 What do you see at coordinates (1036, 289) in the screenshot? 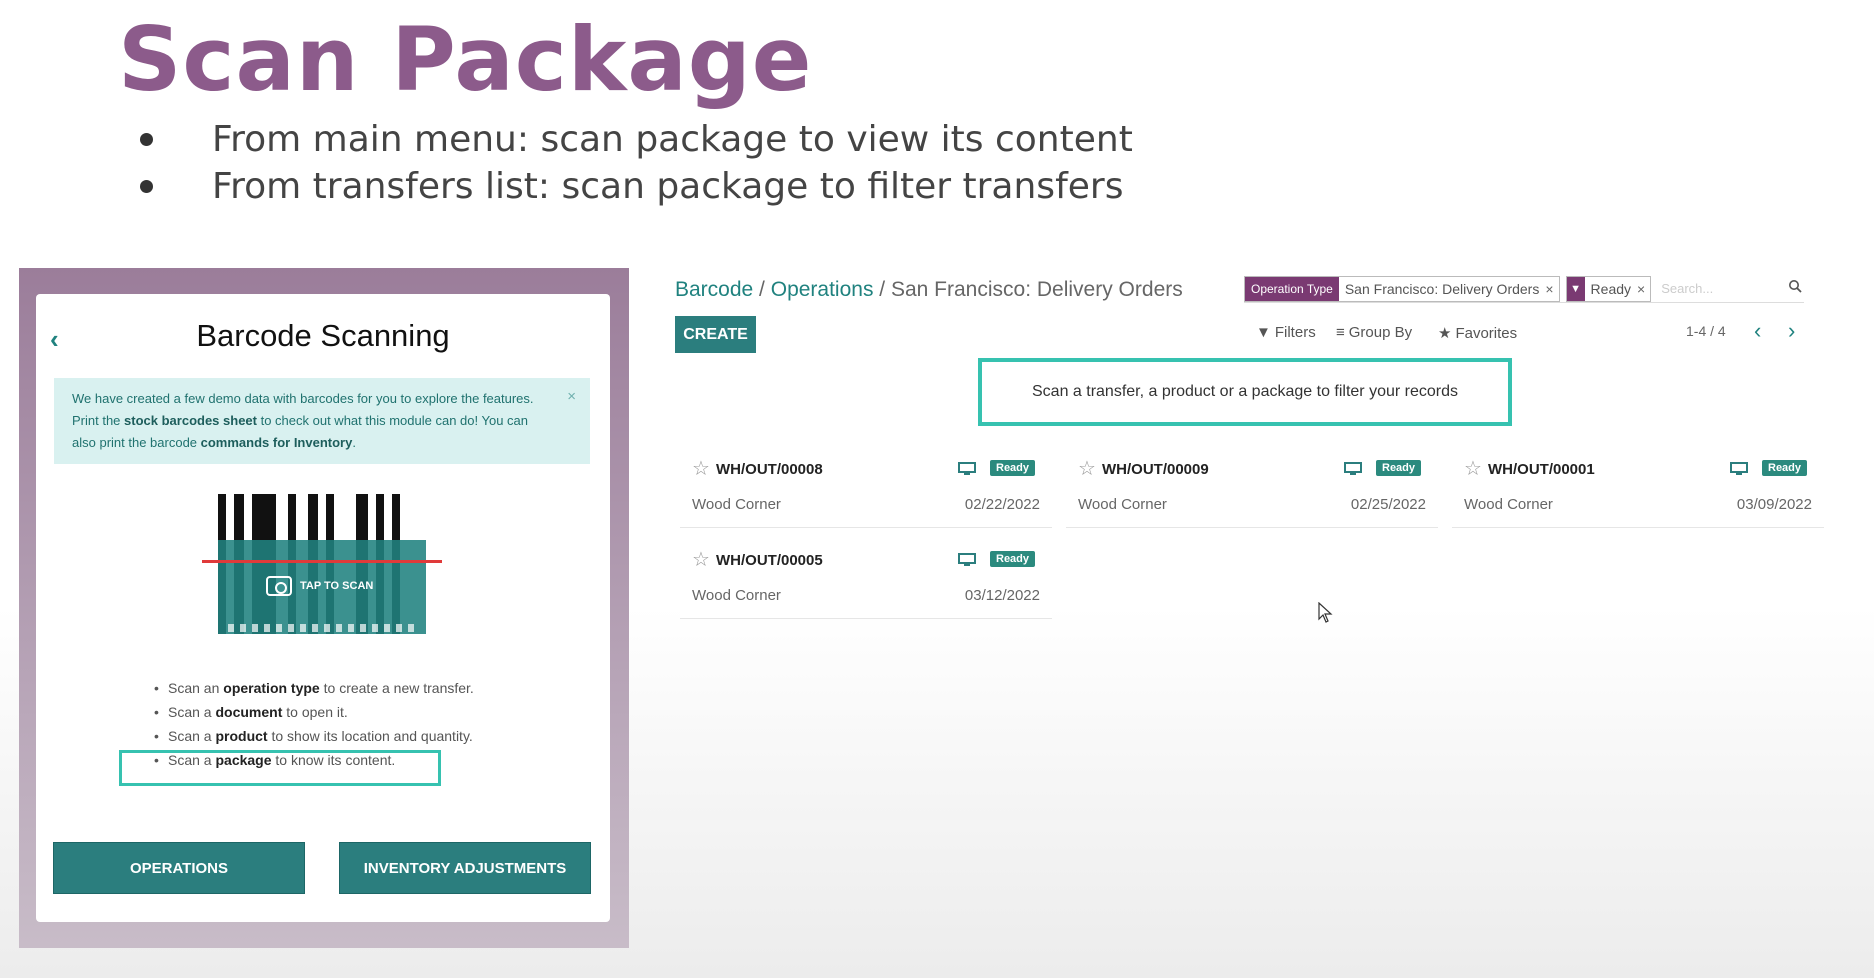
I see `breadcrumb-current: San Francisco: Delivery Orders` at bounding box center [1036, 289].